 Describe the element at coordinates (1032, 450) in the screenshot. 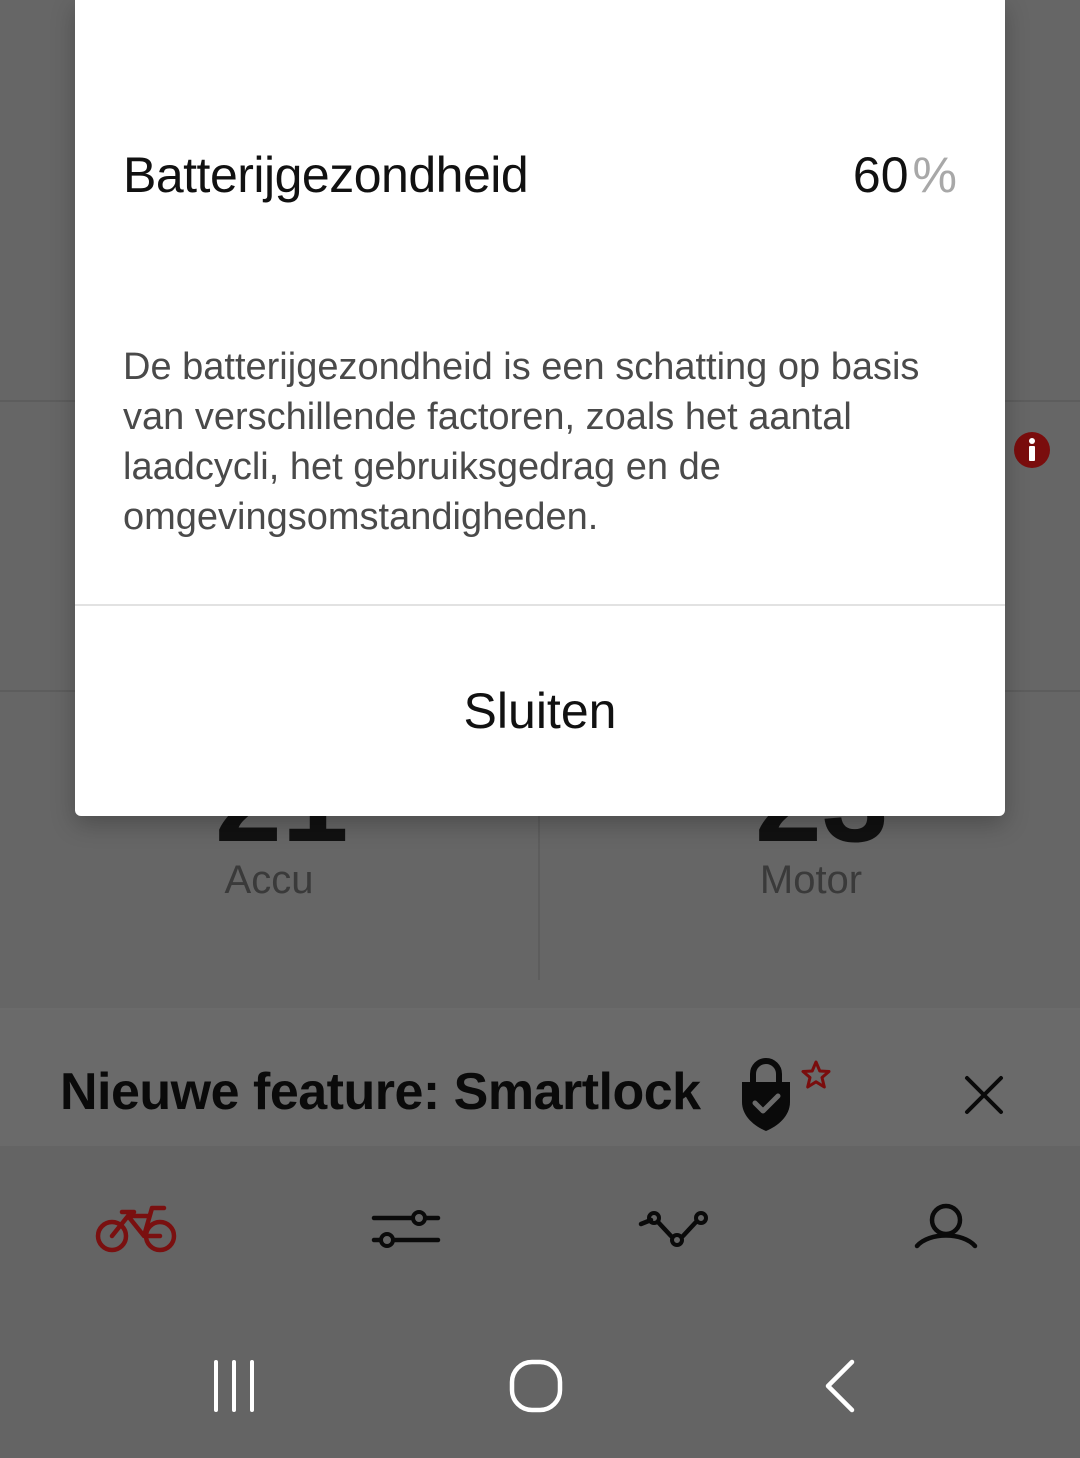

I see `info-icon` at that location.